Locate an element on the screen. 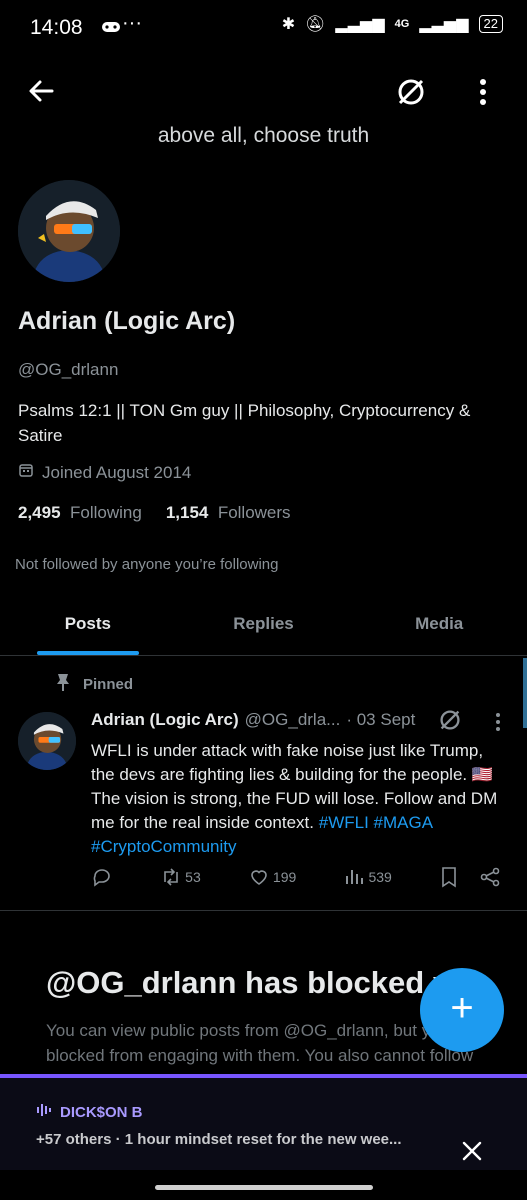 Image resolution: width=527 pixels, height=1200 pixels. tab-posts: Posts is located at coordinates (88, 625).